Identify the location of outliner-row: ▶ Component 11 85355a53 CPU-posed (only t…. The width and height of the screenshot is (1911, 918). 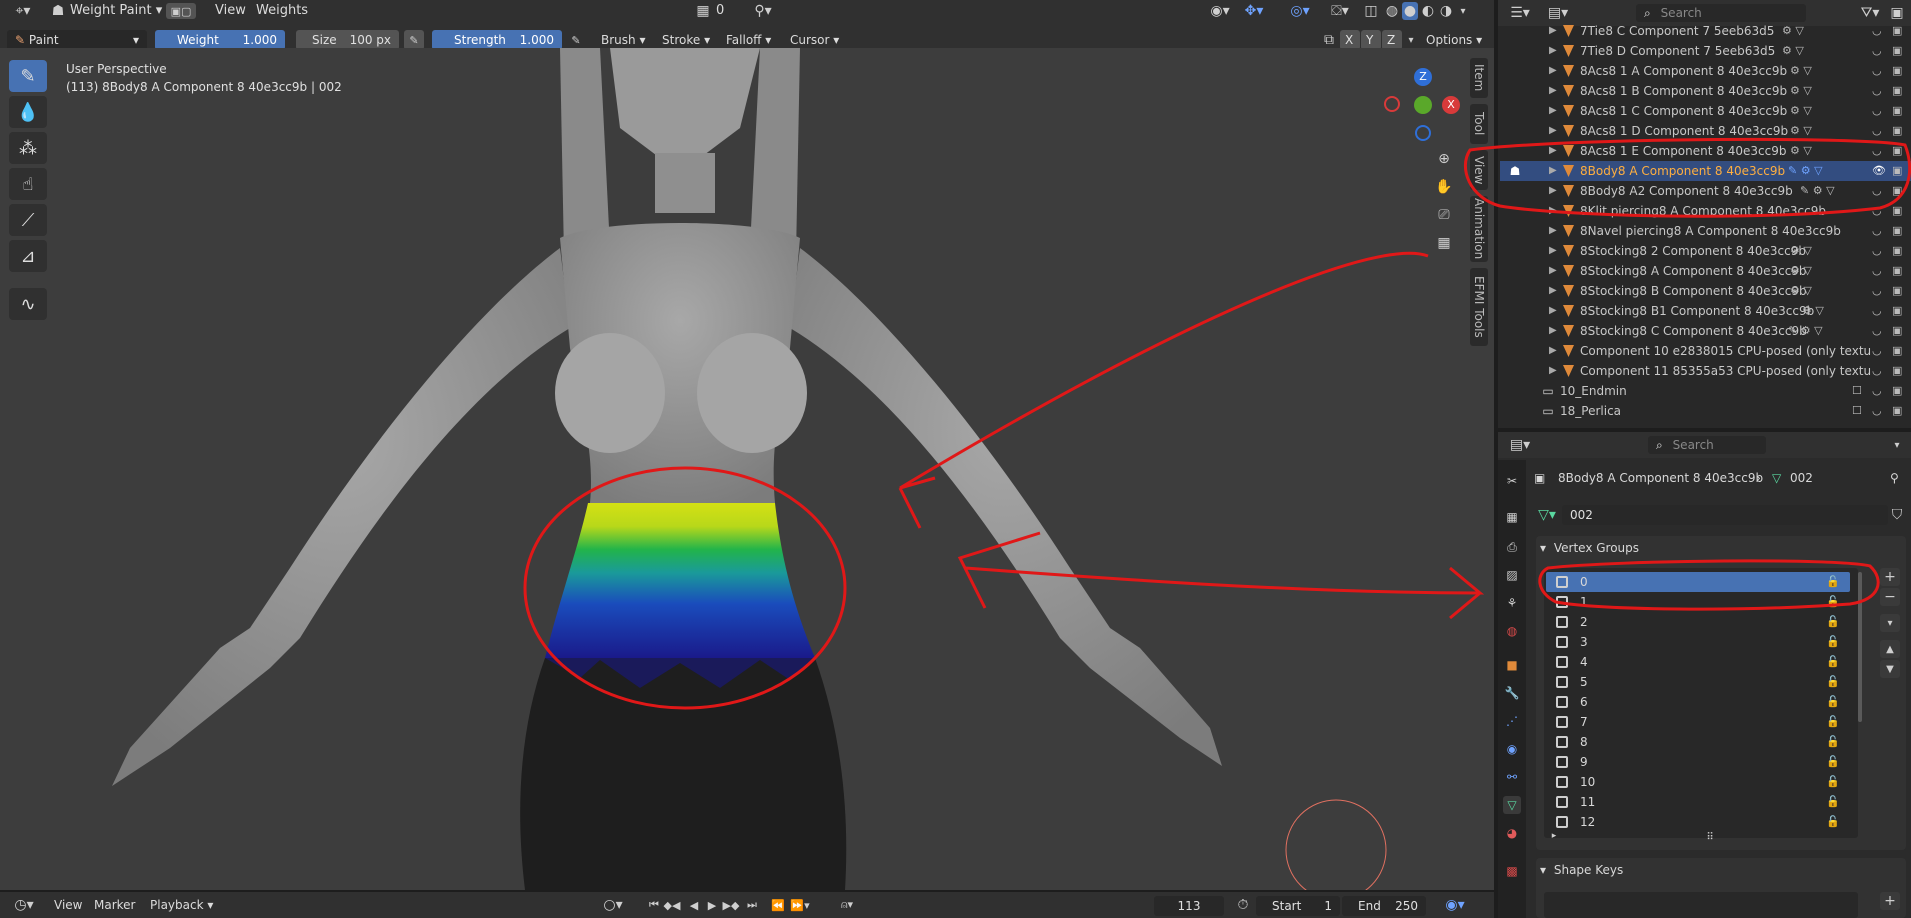
(1705, 371).